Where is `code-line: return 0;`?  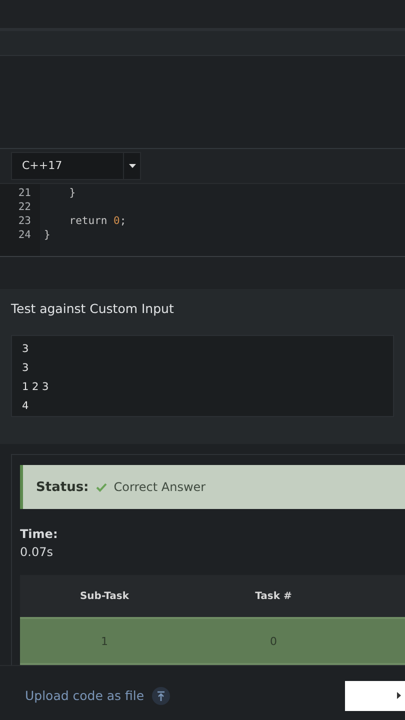
code-line: return 0; is located at coordinates (97, 221).